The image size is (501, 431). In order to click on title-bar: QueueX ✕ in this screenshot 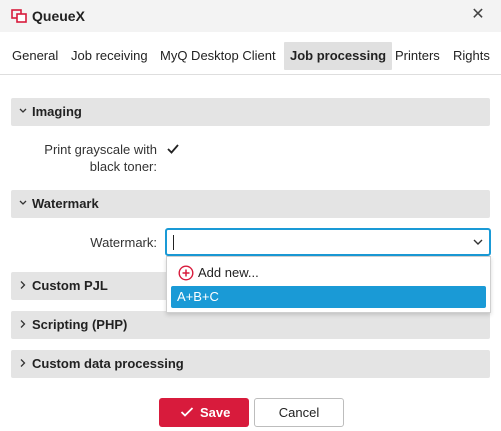, I will do `click(250, 16)`.